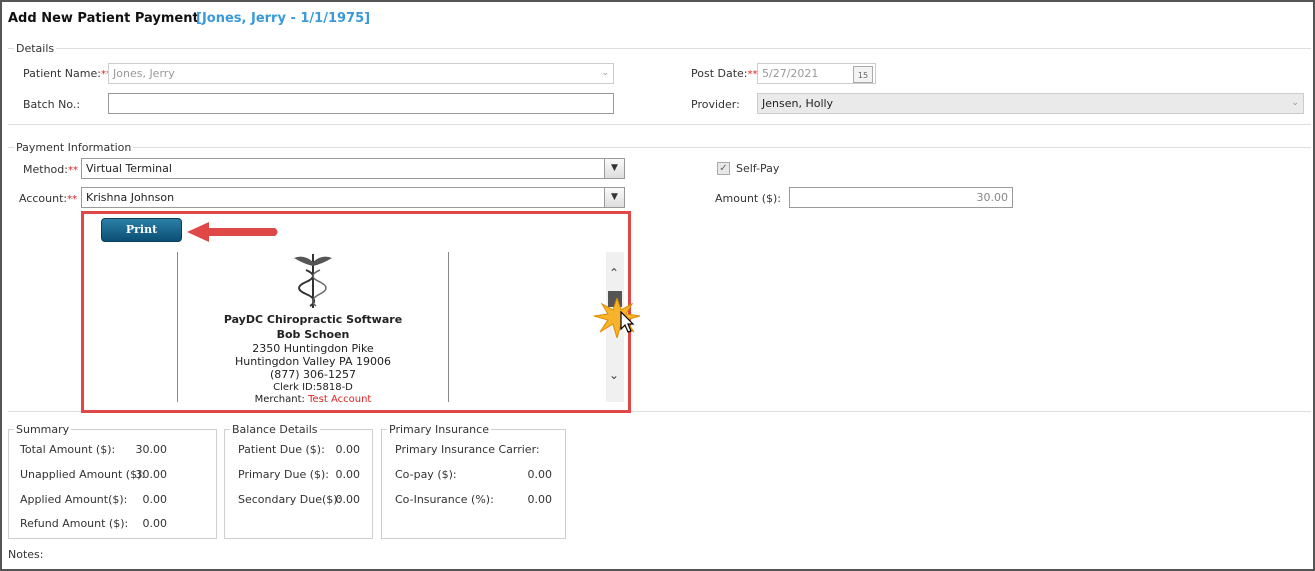 The width and height of the screenshot is (1315, 571). I want to click on insurance-legend: Primary Insurance, so click(439, 429).